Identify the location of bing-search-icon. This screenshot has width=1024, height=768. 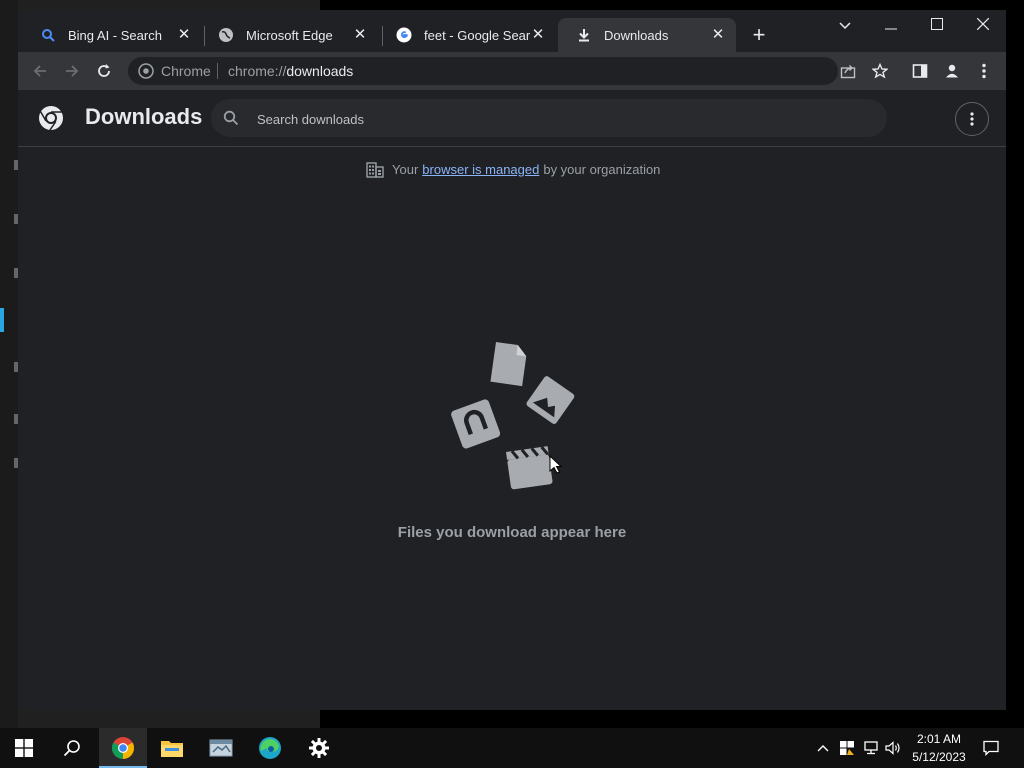
(48, 35).